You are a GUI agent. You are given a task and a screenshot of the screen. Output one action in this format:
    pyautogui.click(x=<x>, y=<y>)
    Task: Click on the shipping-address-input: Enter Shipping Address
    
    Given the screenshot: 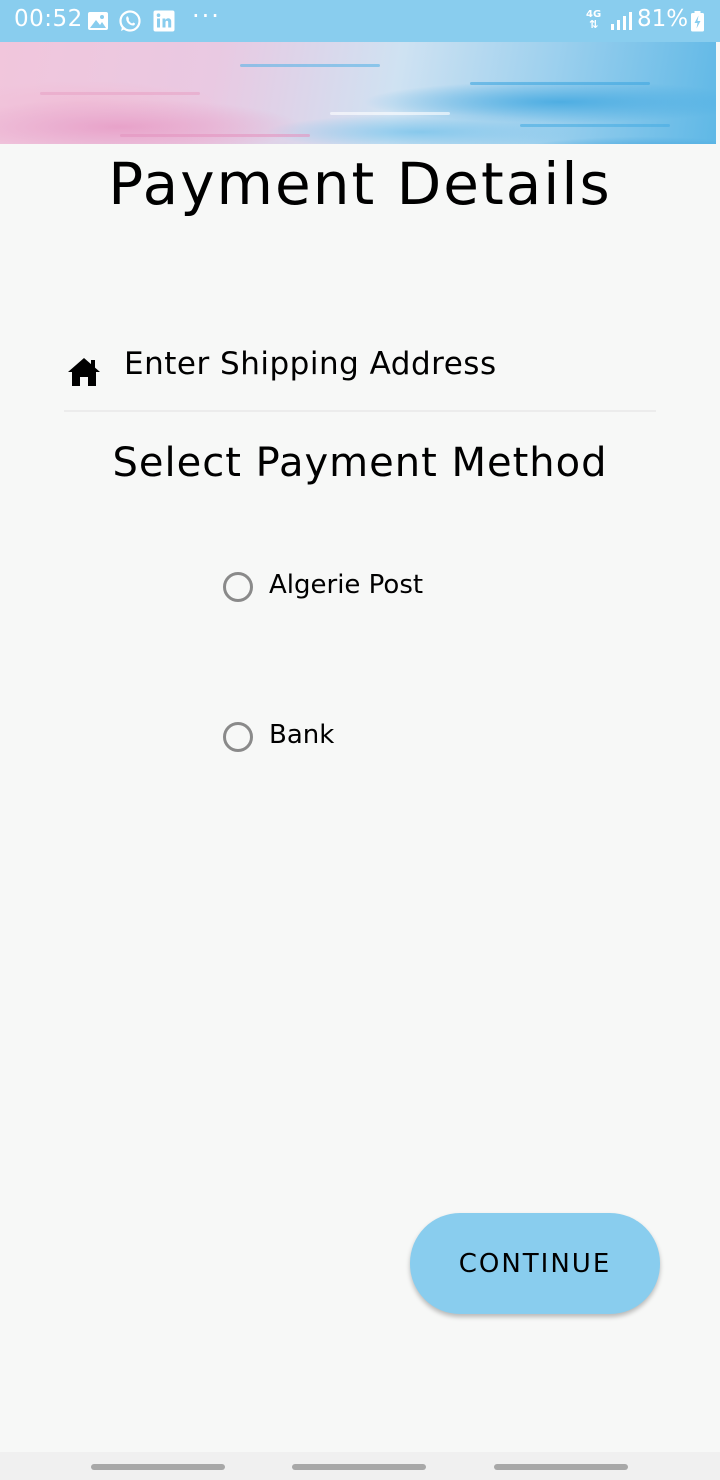 What is the action you would take?
    pyautogui.click(x=384, y=364)
    